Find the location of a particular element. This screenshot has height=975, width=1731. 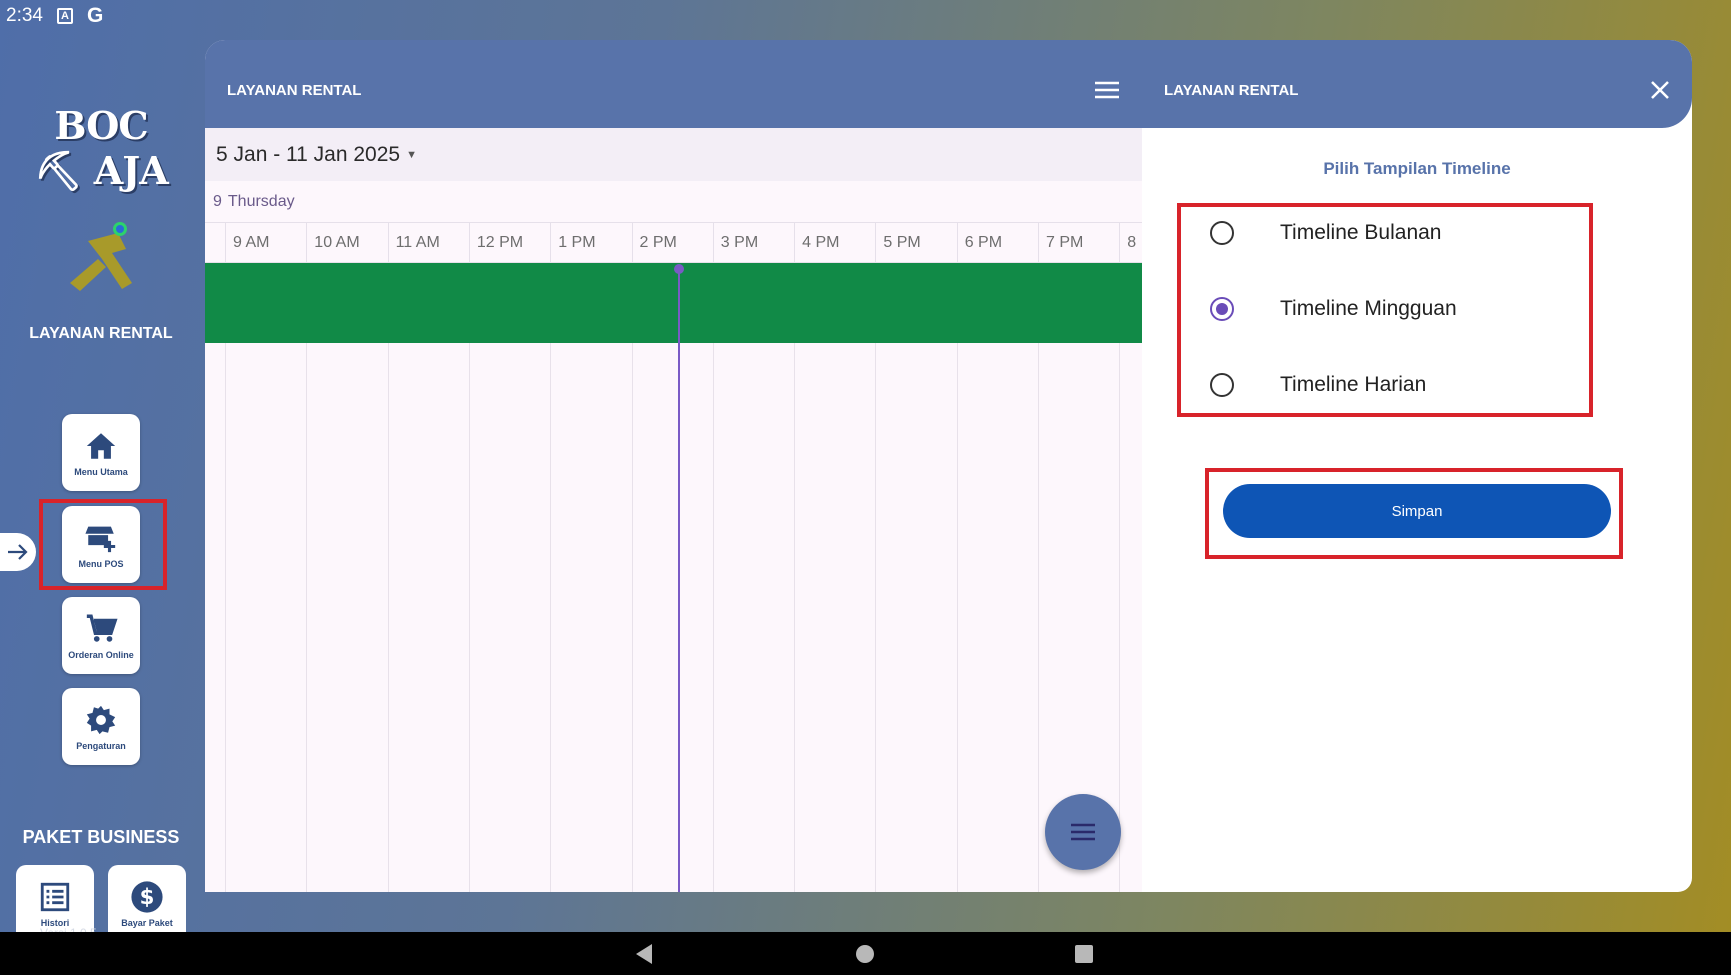

date-range-selector: 5 Jan - 11 Jan 2025 ▼ is located at coordinates (673, 154).